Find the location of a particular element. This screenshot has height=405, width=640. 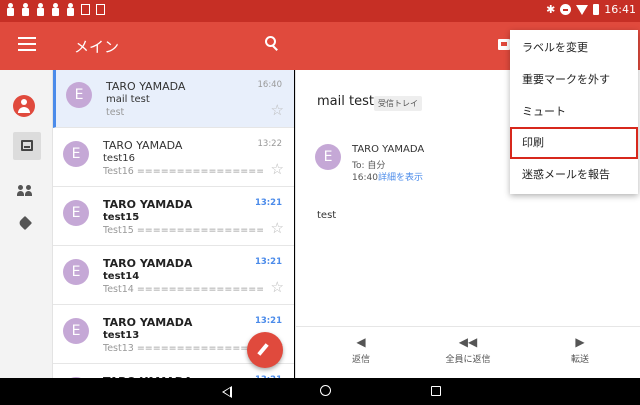

bluetooth-icon: ✱ is located at coordinates (551, 9).